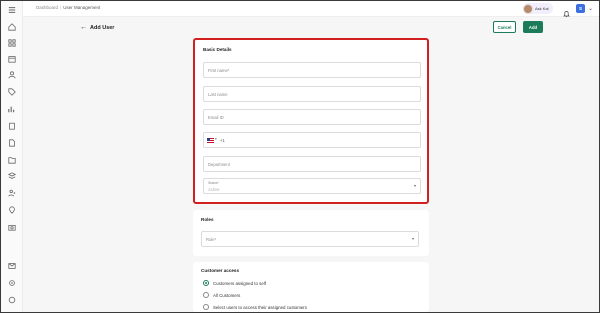  Describe the element at coordinates (12, 10) in the screenshot. I see `menu-icon` at that location.